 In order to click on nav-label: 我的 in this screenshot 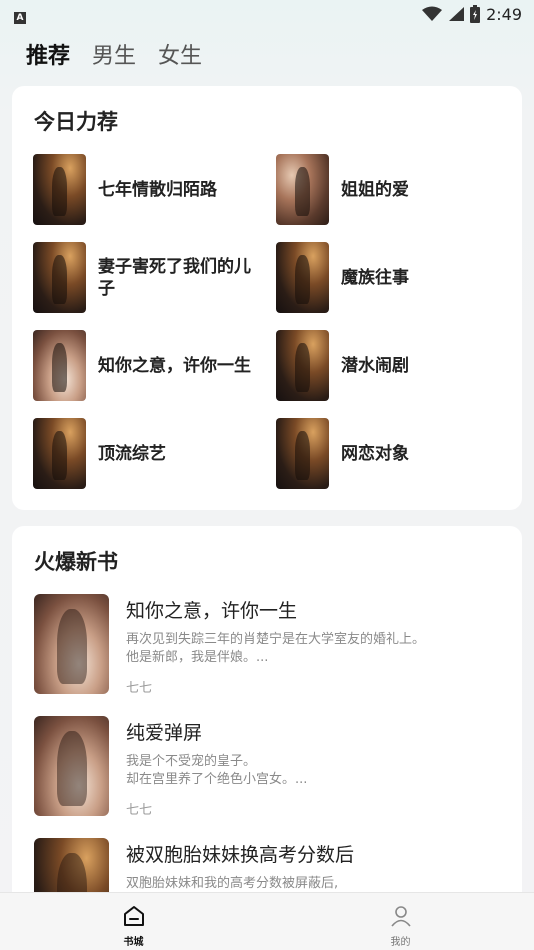, I will do `click(400, 942)`.